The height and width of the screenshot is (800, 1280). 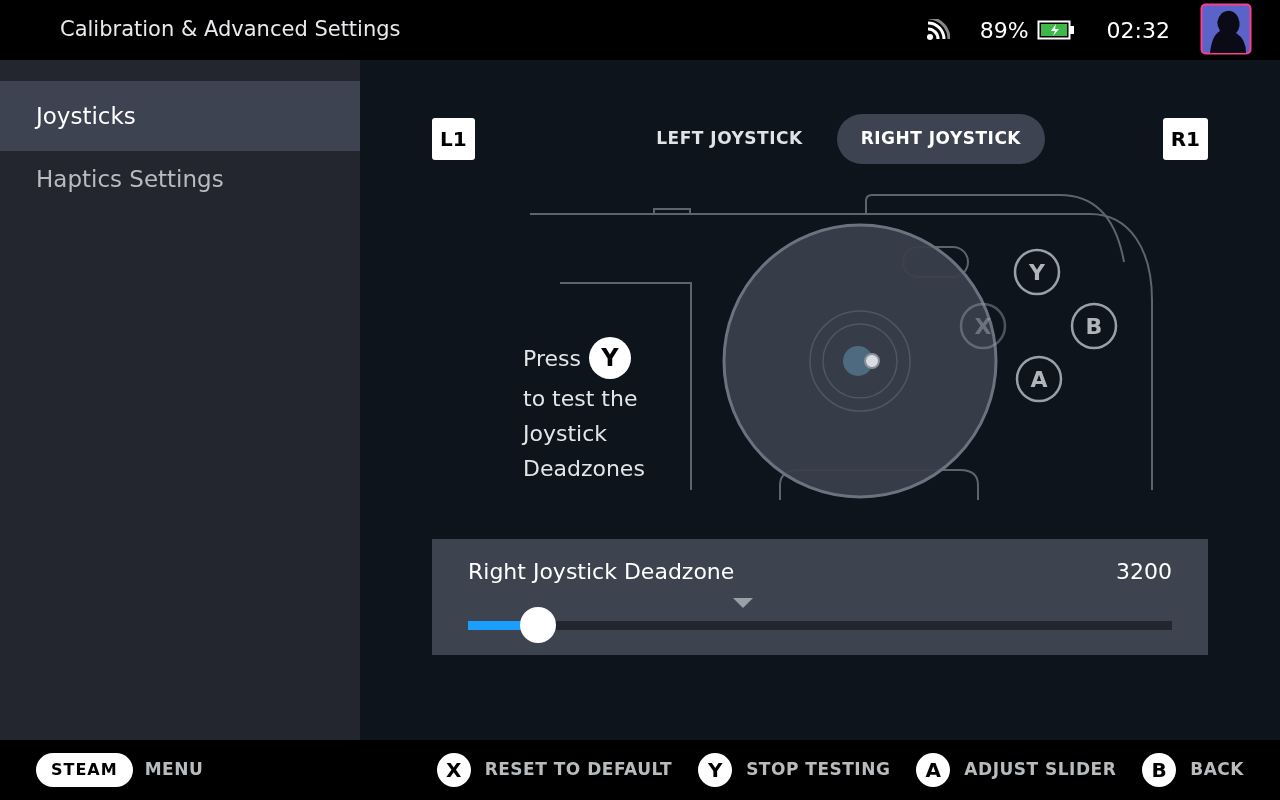 I want to click on battery-percent: 89%, so click(x=1004, y=30).